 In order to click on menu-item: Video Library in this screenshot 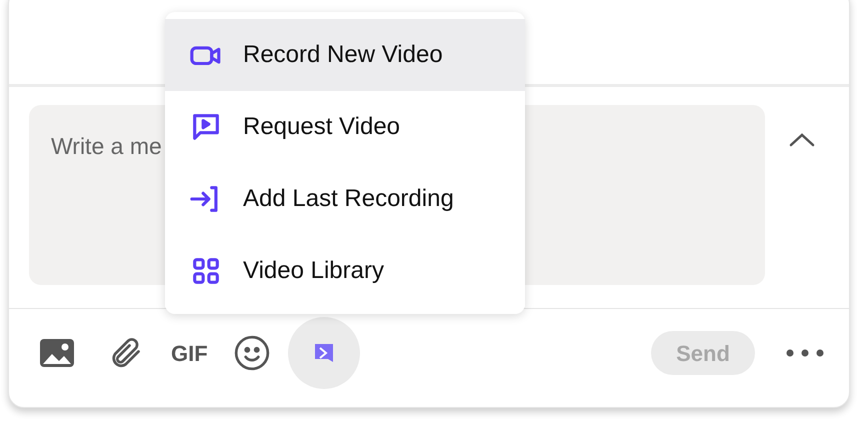, I will do `click(345, 271)`.